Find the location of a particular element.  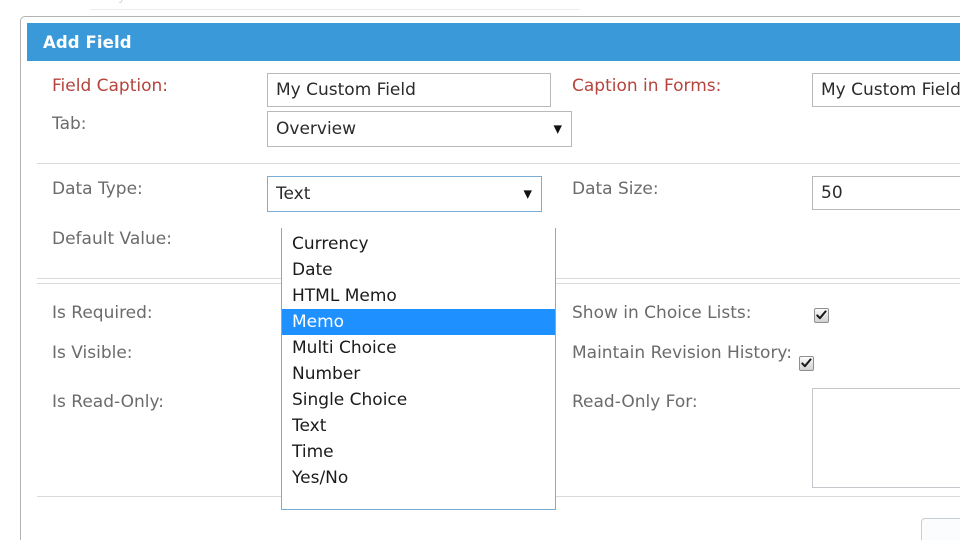

data-type-select-value: Text is located at coordinates (293, 194).